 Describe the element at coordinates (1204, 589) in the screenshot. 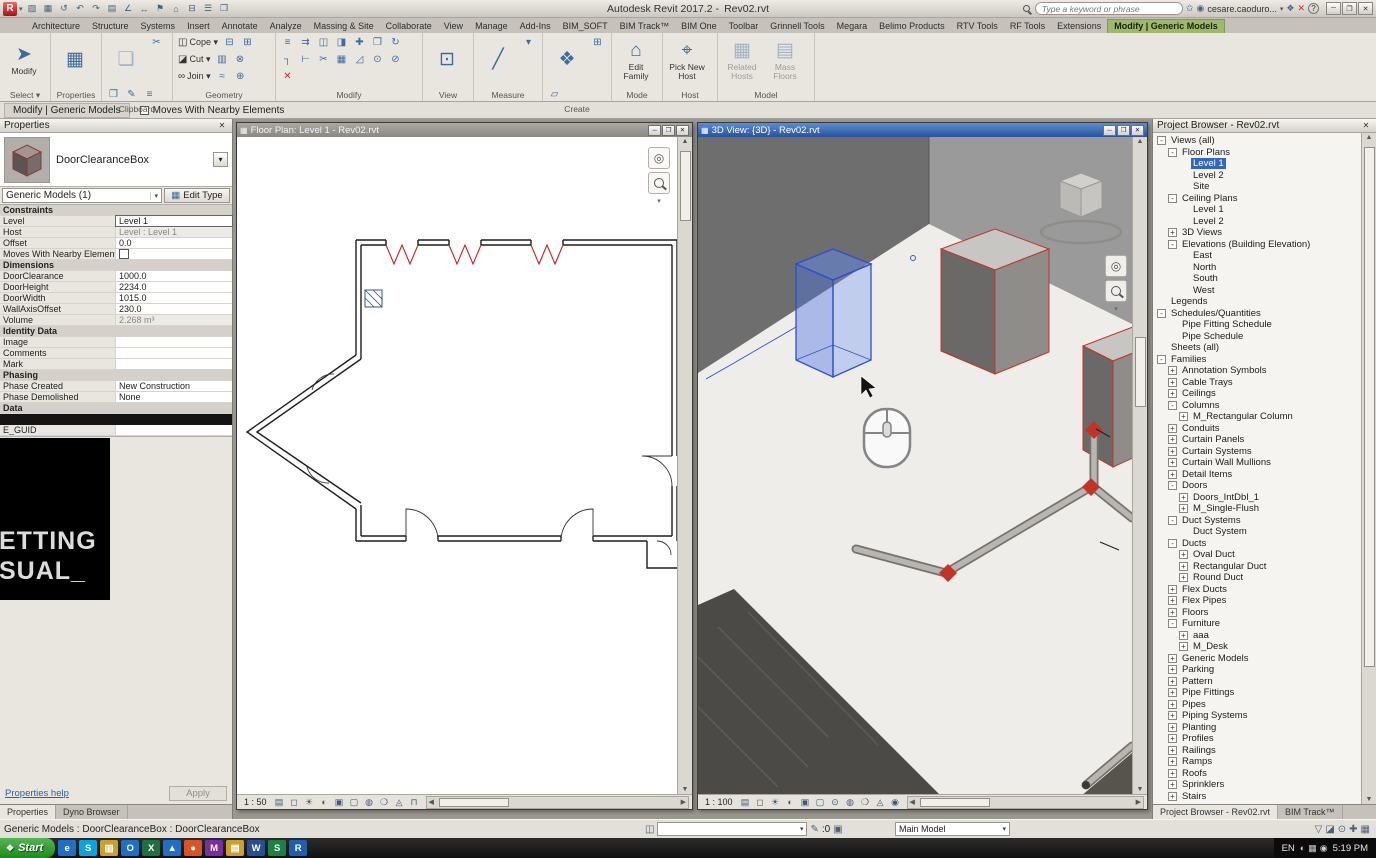

I see `tree-item-label: Flex Ducts` at that location.